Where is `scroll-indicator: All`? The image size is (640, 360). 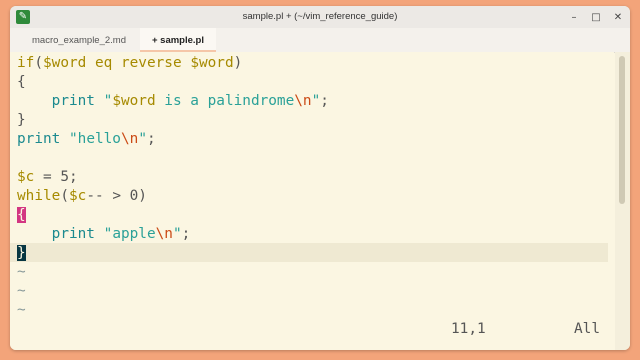
scroll-indicator: All is located at coordinates (587, 329).